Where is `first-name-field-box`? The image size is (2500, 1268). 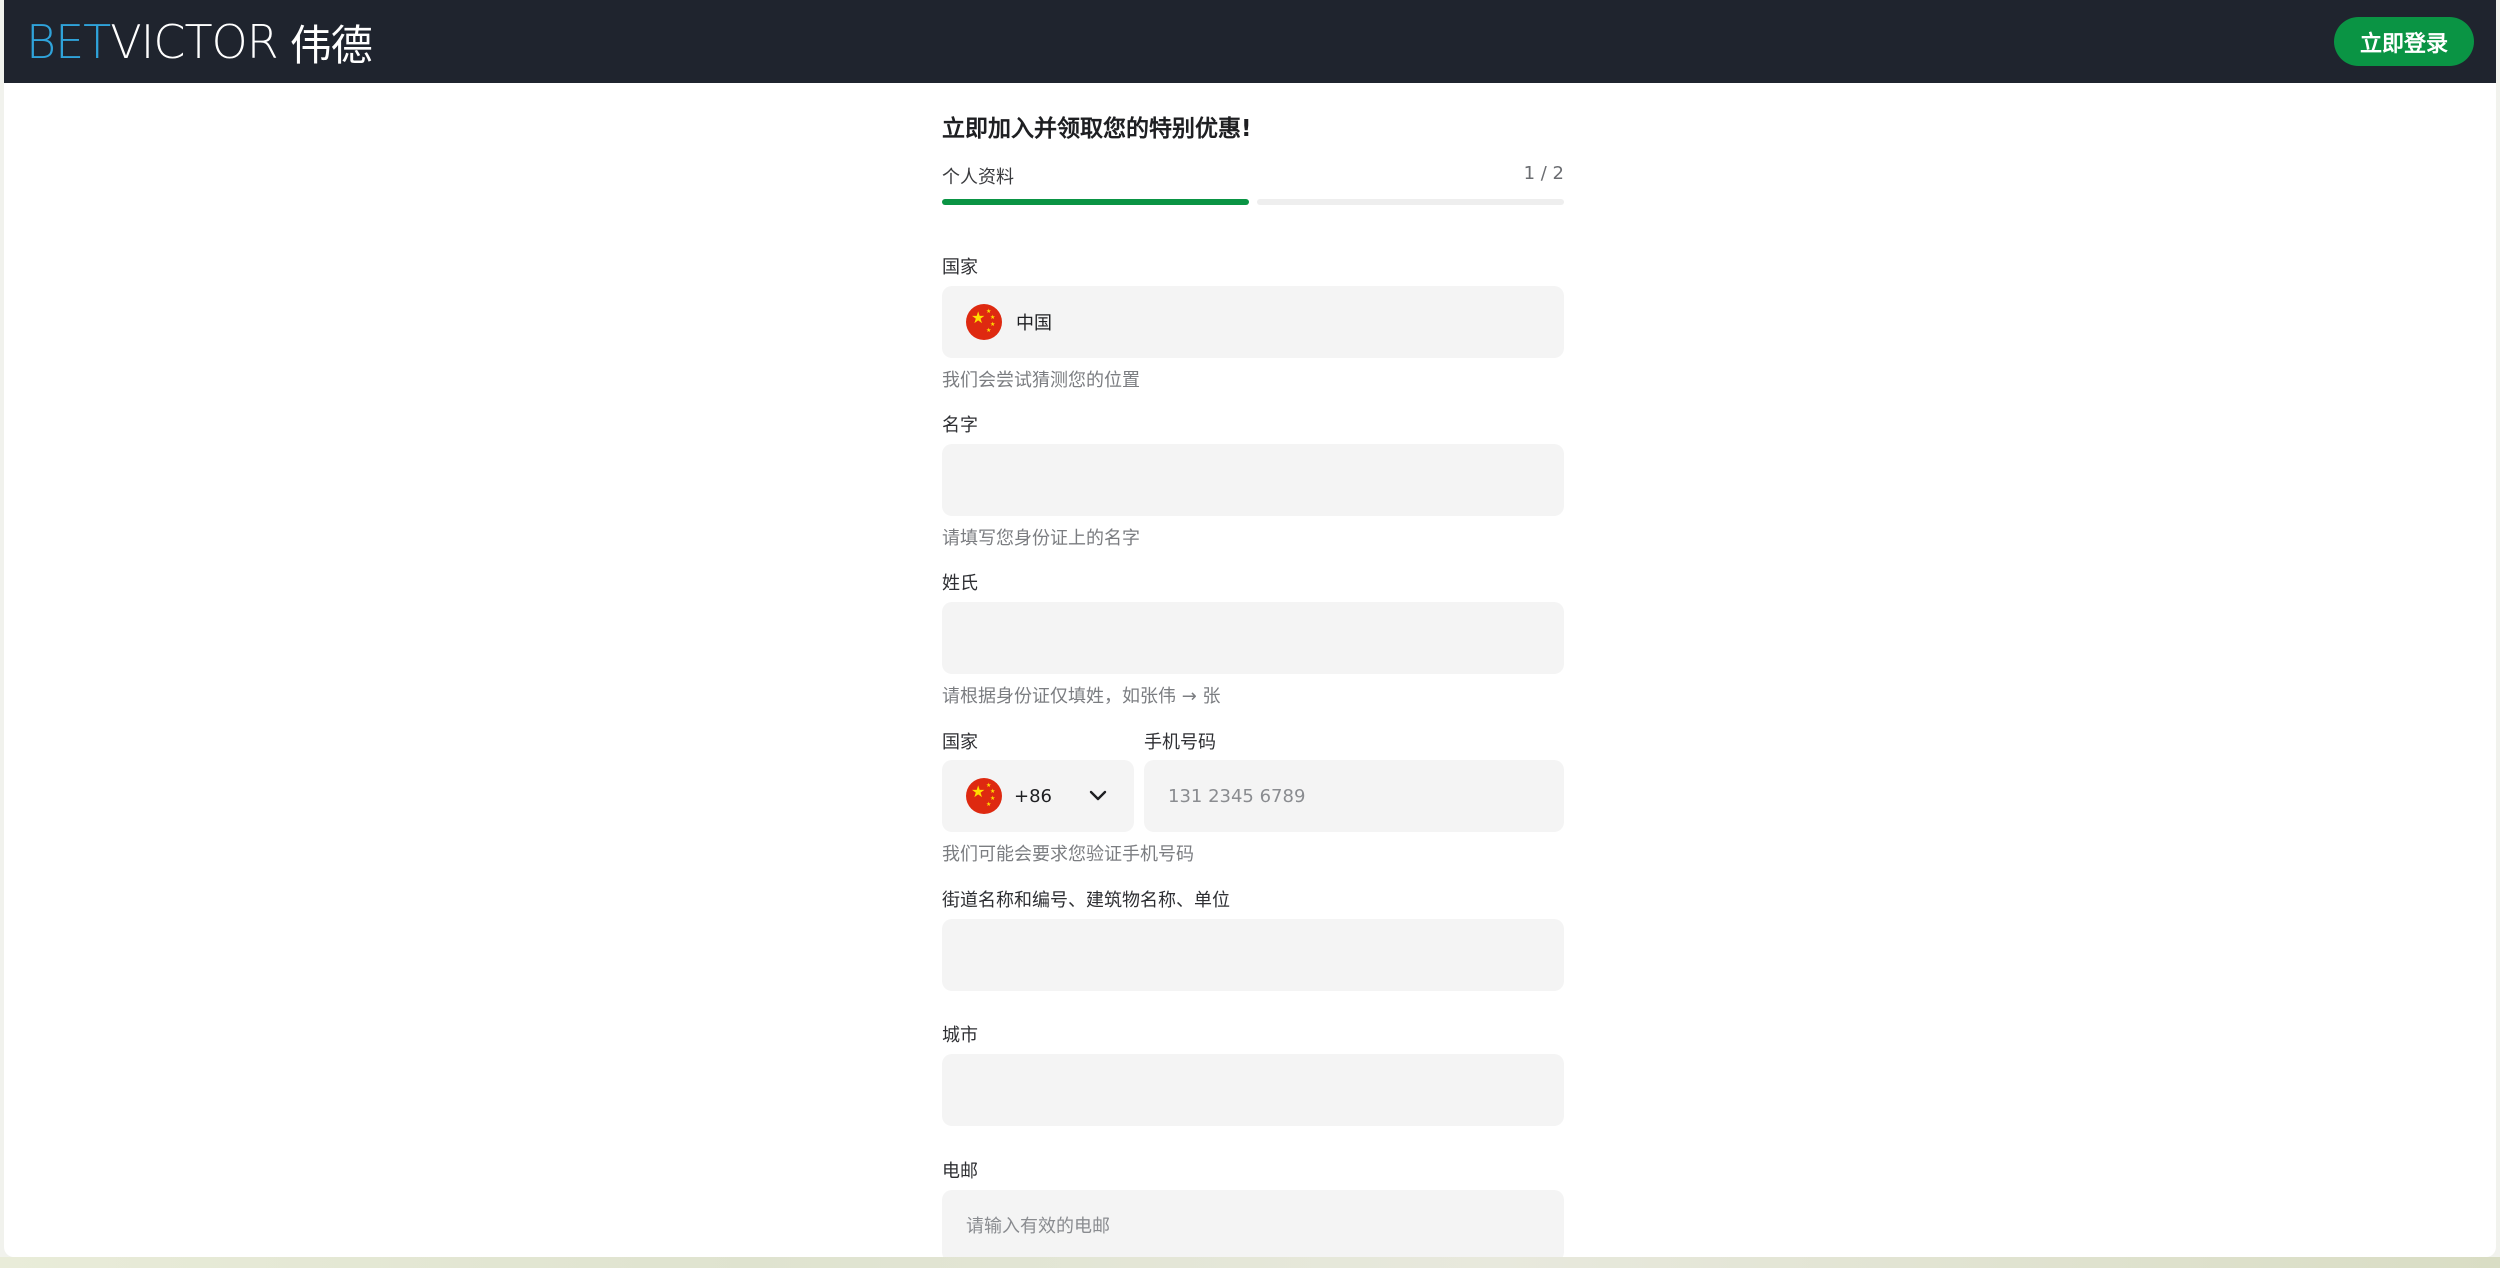
first-name-field-box is located at coordinates (1253, 480).